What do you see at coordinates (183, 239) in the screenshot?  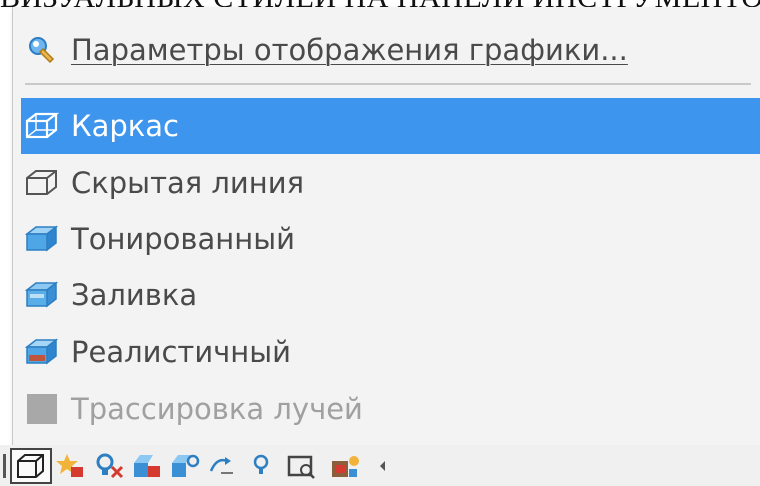 I see `menu-item-label: Тонированный` at bounding box center [183, 239].